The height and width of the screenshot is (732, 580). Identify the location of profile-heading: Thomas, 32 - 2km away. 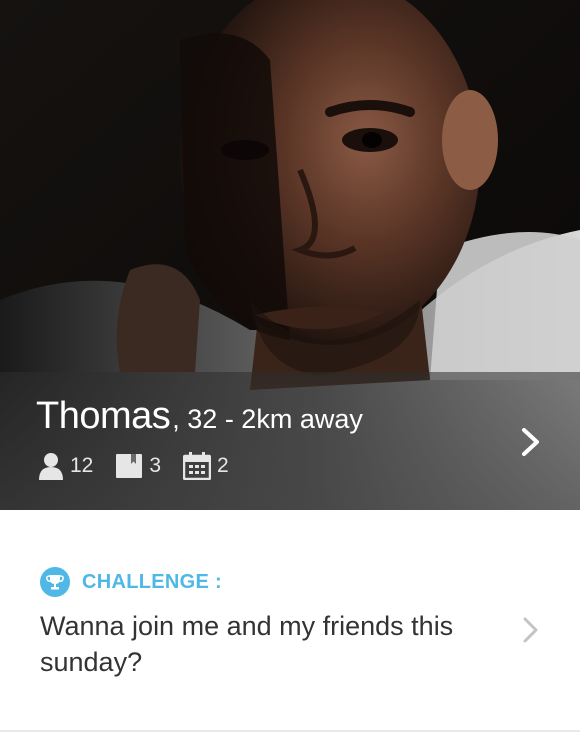
(199, 416).